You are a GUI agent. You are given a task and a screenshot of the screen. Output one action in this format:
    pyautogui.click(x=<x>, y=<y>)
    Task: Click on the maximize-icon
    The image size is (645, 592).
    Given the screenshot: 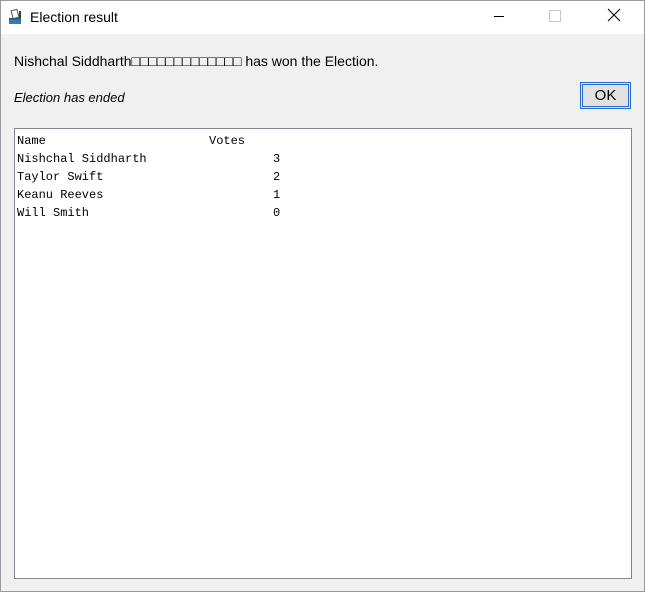 What is the action you would take?
    pyautogui.click(x=555, y=18)
    